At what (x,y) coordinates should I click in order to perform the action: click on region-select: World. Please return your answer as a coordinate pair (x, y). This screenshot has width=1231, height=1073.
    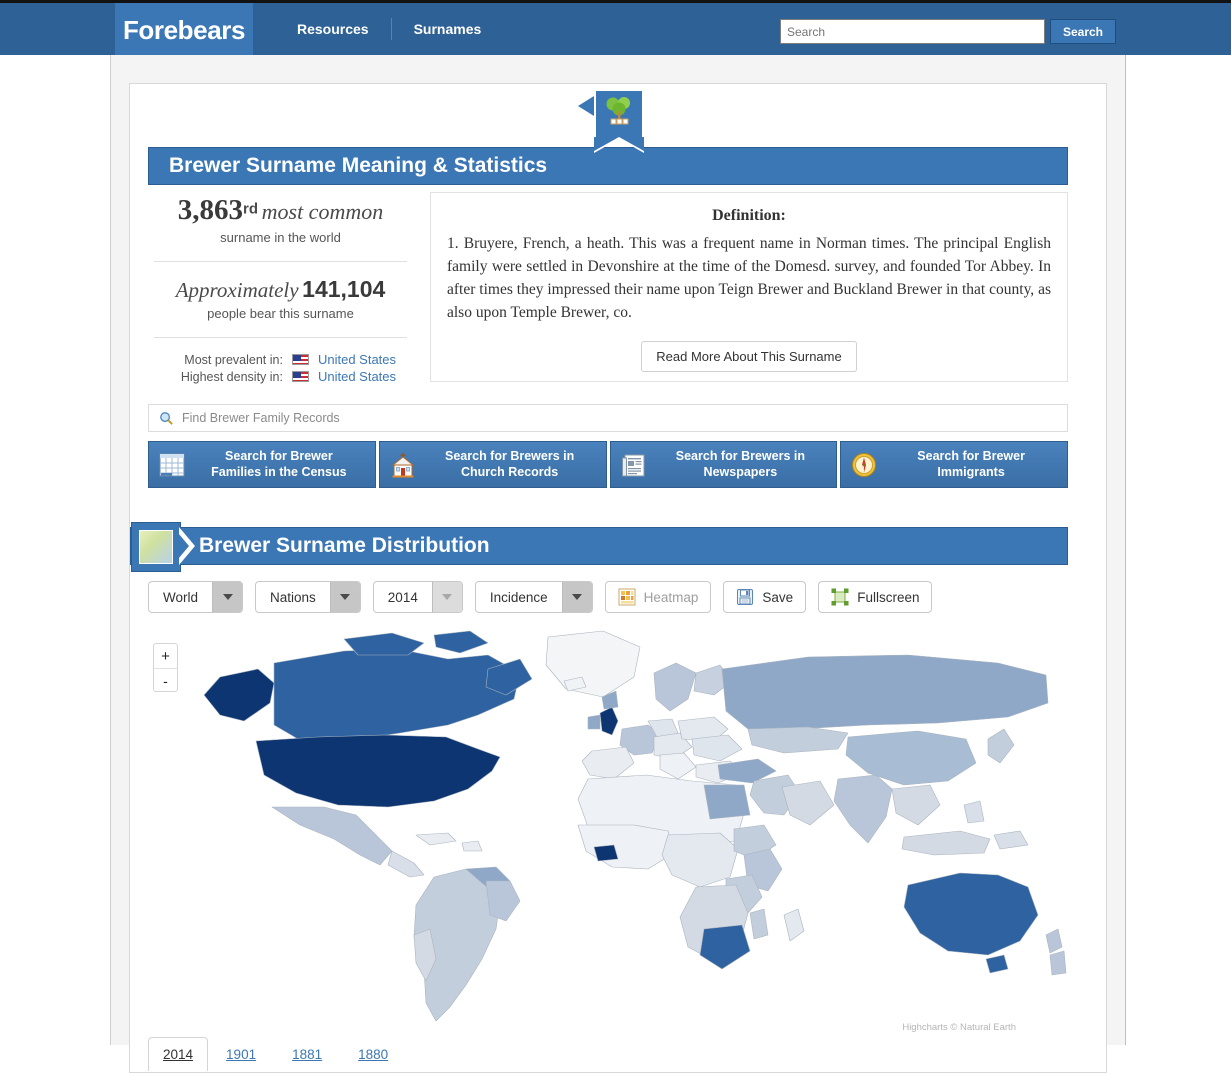
    Looking at the image, I should click on (196, 597).